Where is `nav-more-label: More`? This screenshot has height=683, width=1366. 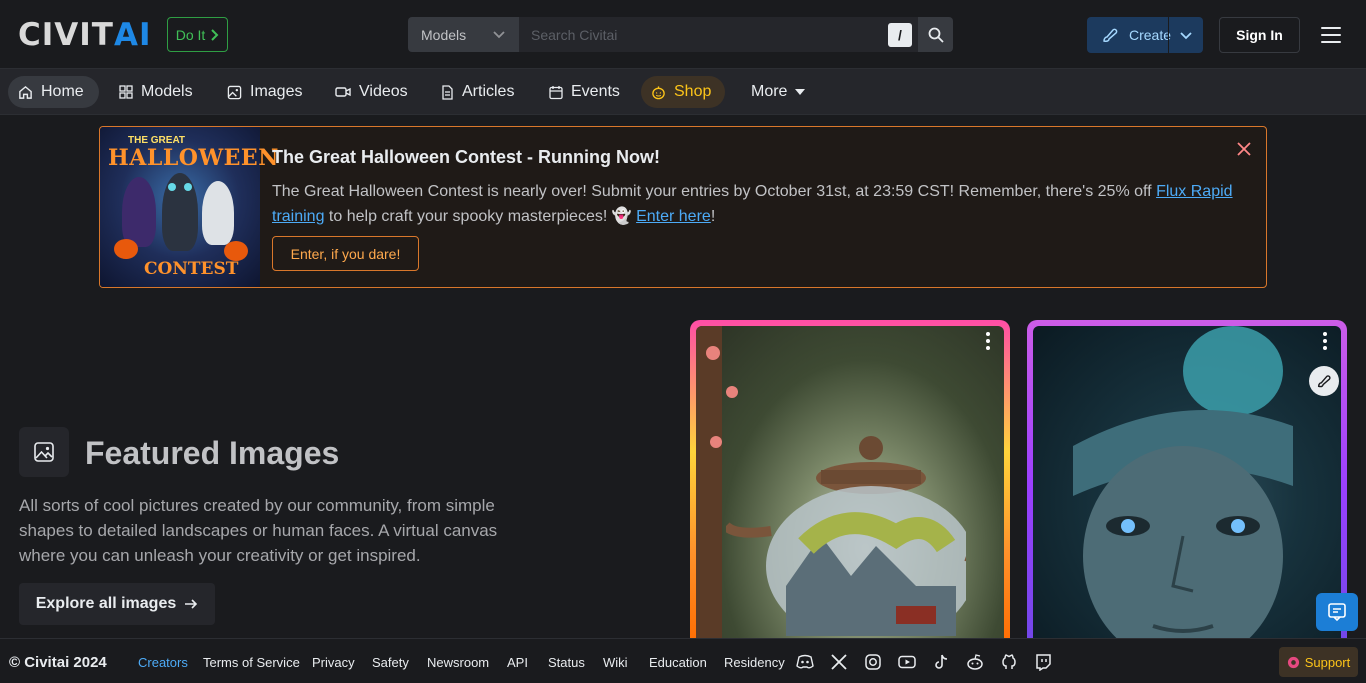
nav-more-label: More is located at coordinates (769, 91).